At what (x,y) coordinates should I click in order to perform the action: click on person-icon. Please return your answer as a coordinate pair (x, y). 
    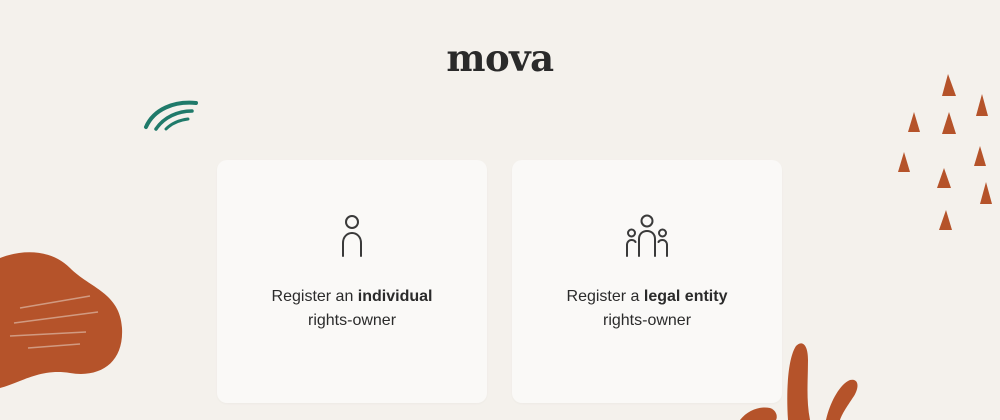
    Looking at the image, I should click on (352, 238).